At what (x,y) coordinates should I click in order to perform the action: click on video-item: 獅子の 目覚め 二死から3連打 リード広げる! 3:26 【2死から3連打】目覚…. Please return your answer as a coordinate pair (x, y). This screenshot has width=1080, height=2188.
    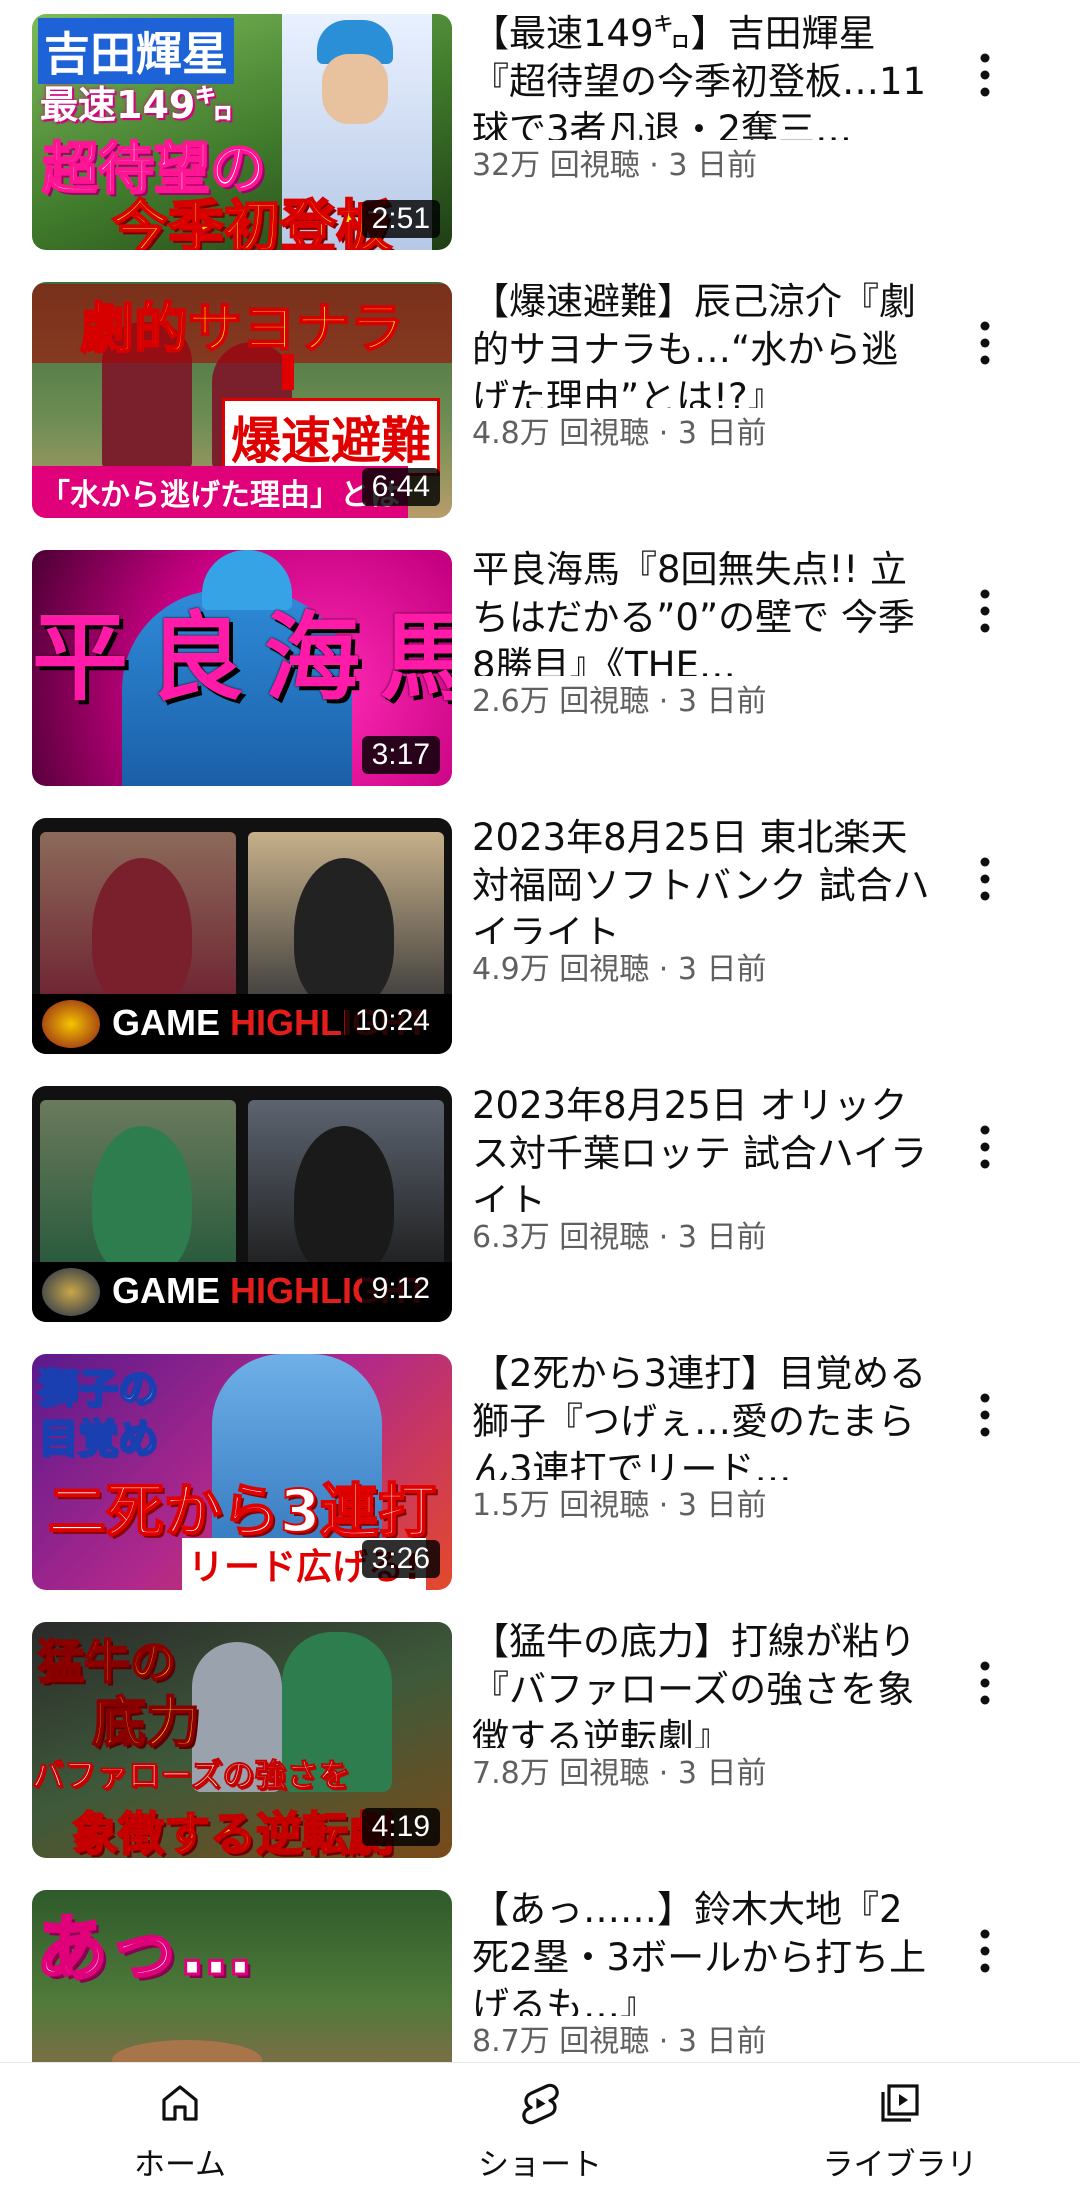
    Looking at the image, I should click on (540, 1474).